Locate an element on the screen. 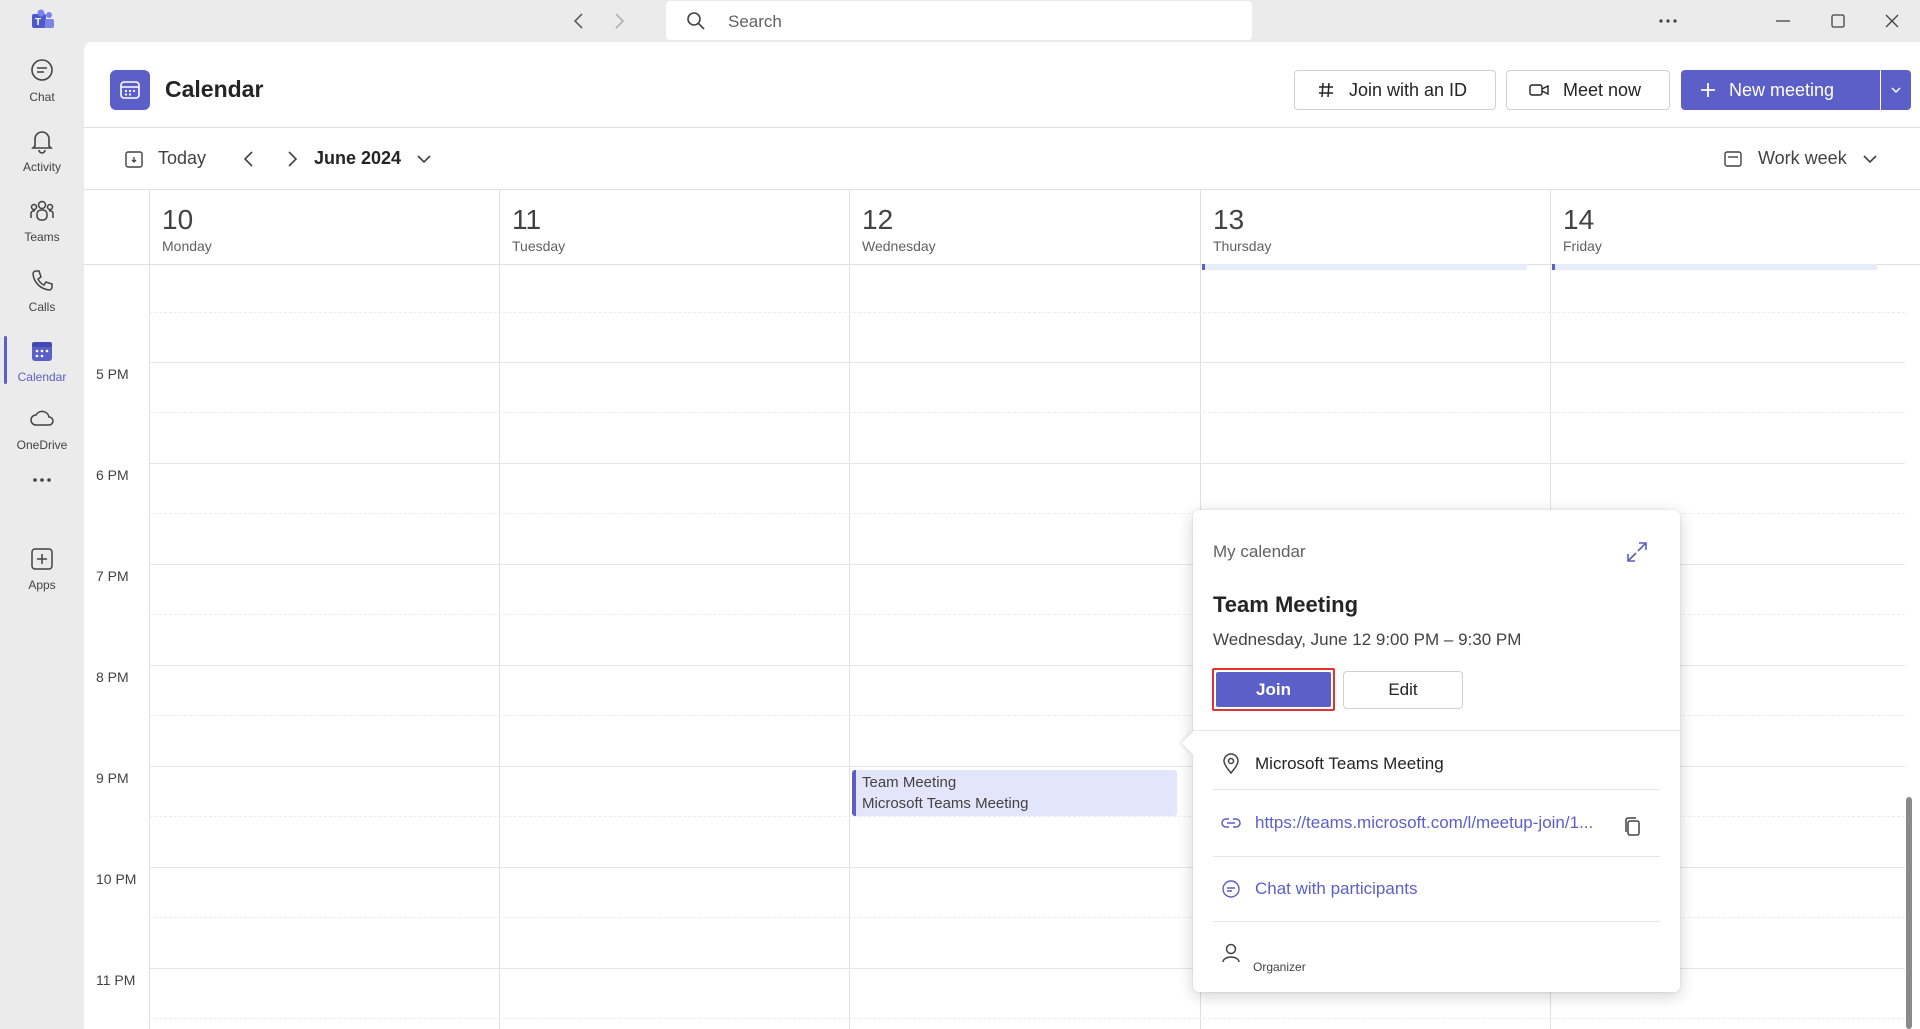 The height and width of the screenshot is (1029, 1920). day-header-monday: 10 Monday is located at coordinates (324, 227).